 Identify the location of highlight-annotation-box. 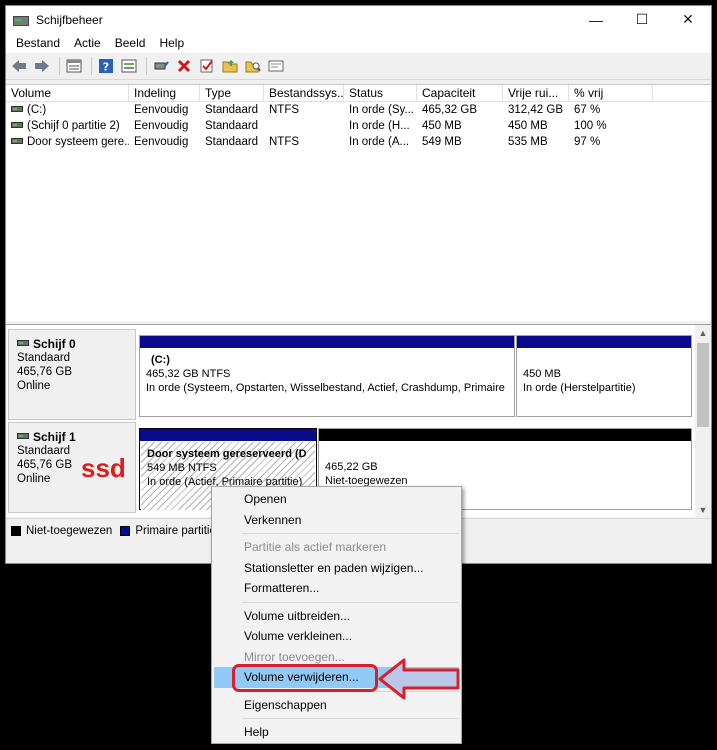
(305, 678).